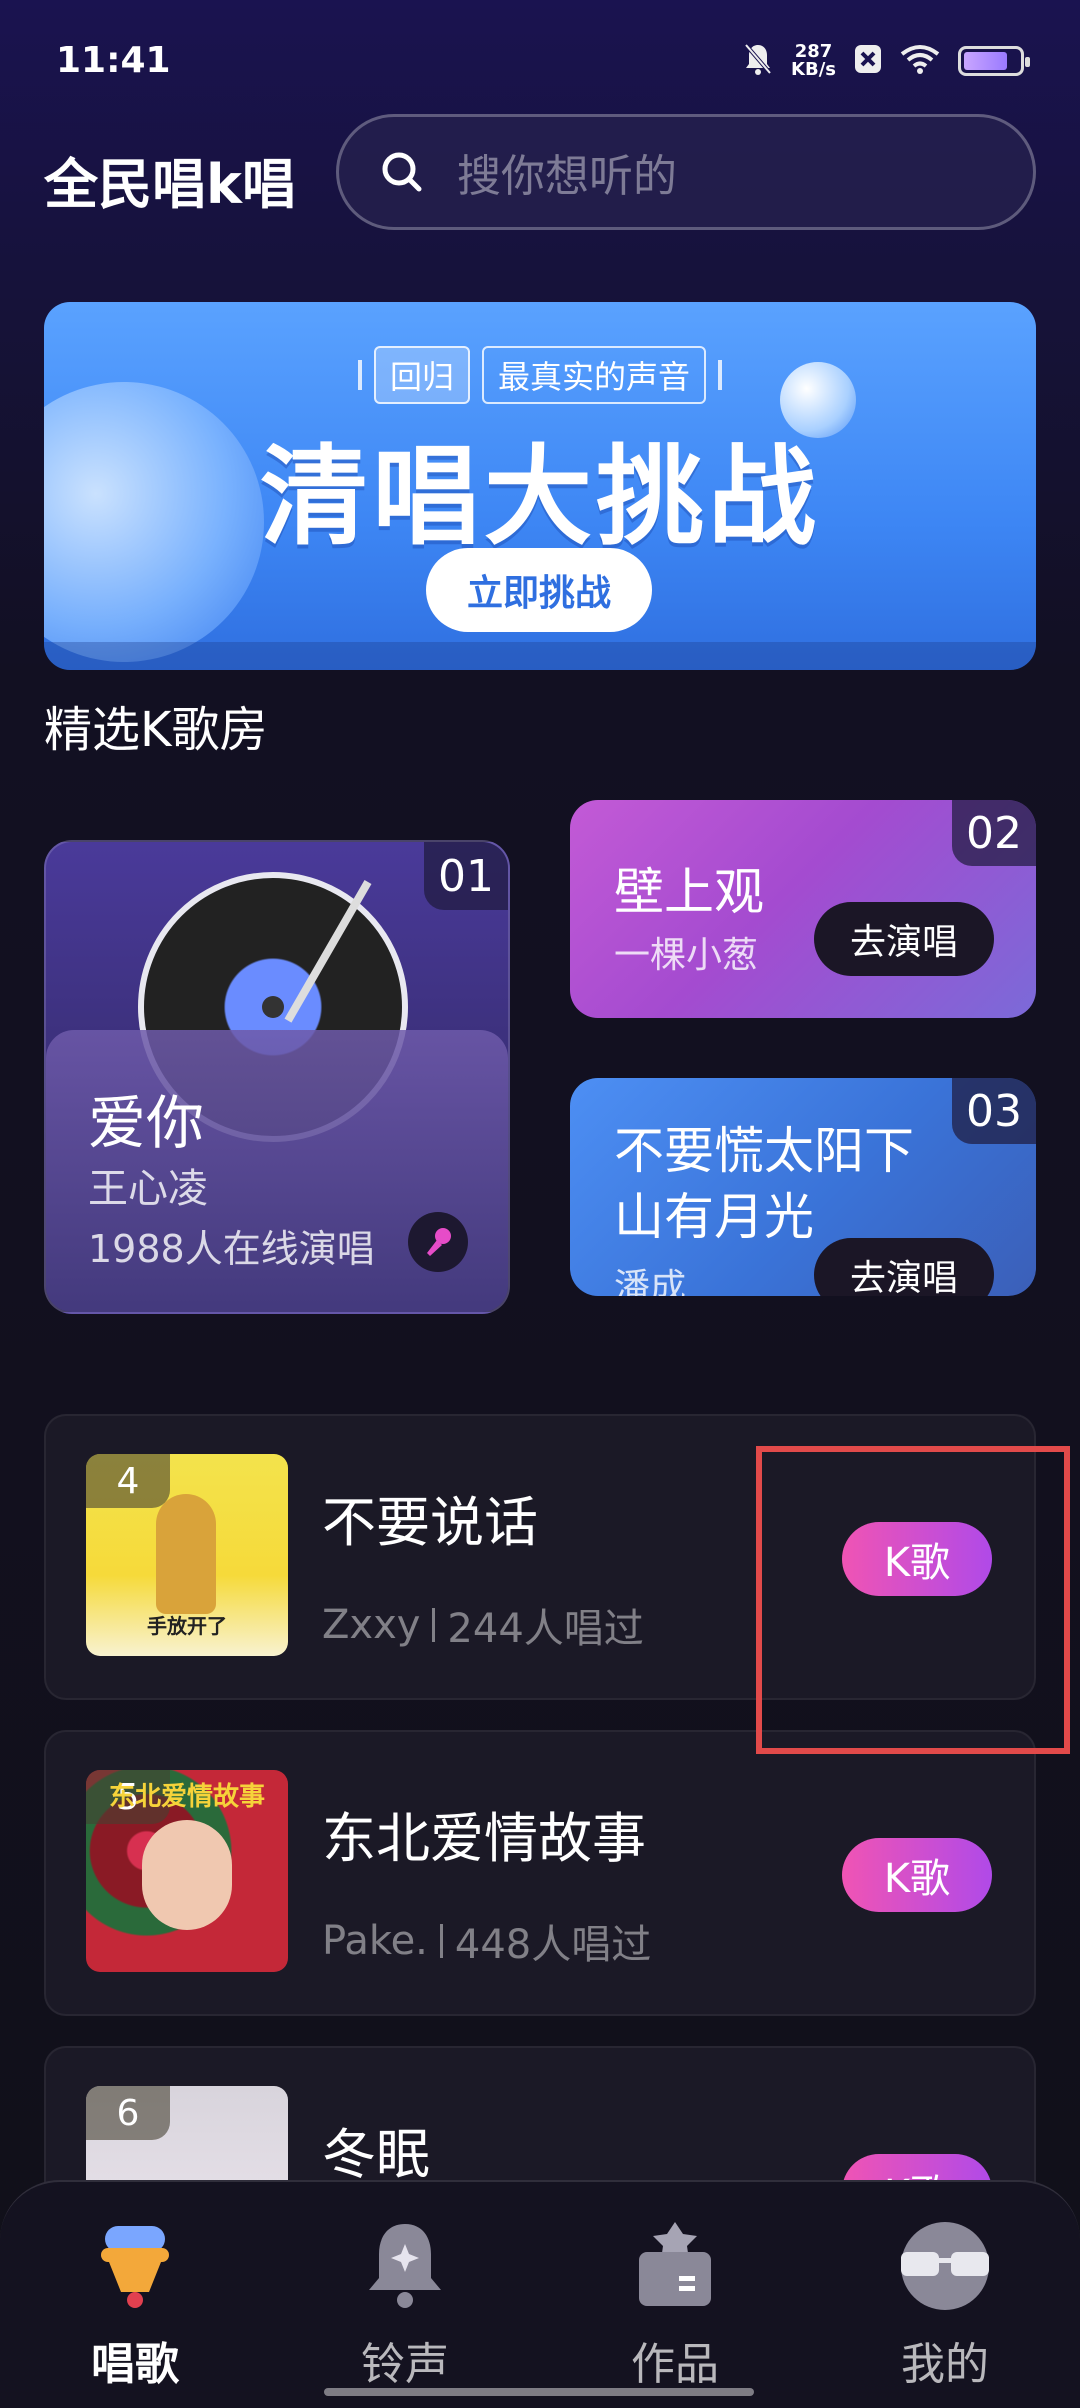  Describe the element at coordinates (945, 2266) in the screenshot. I see `avatar-glasses-icon` at that location.